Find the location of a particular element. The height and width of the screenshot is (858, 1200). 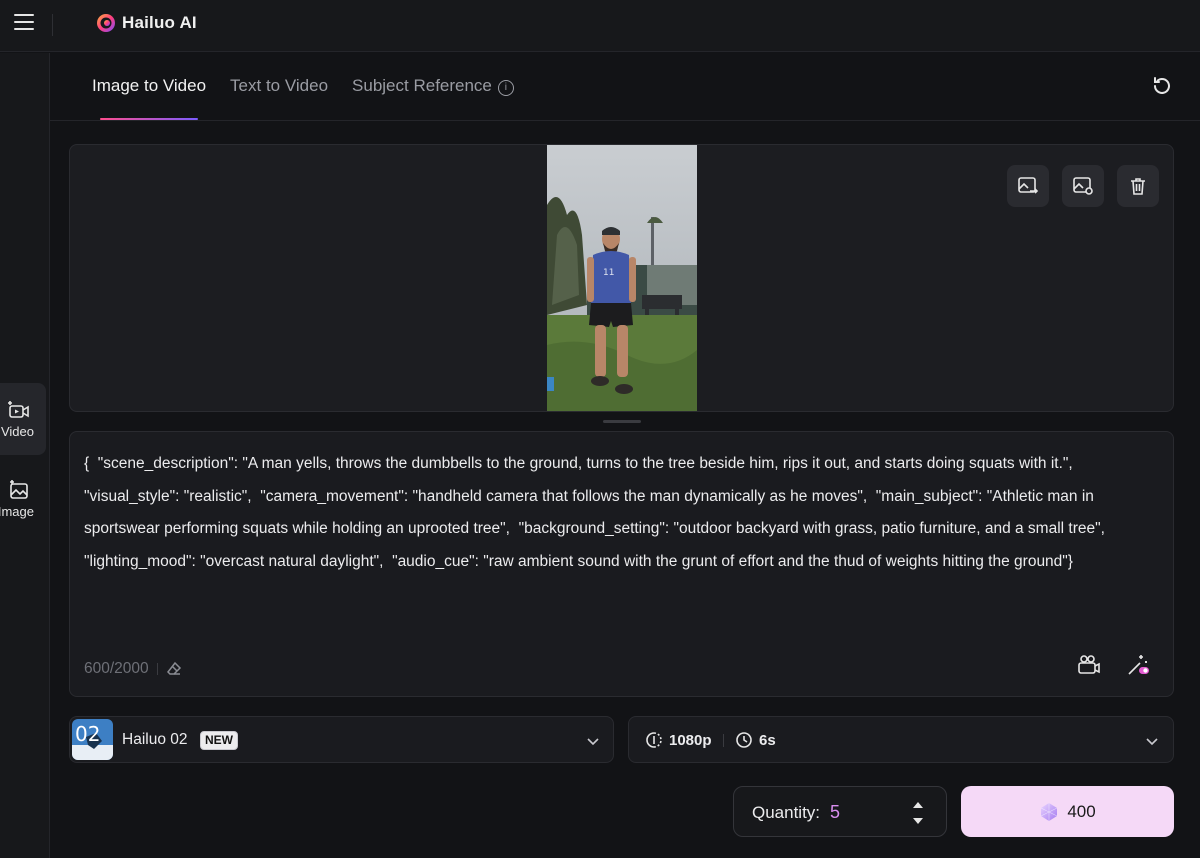

replace-image-button is located at coordinates (1028, 186).